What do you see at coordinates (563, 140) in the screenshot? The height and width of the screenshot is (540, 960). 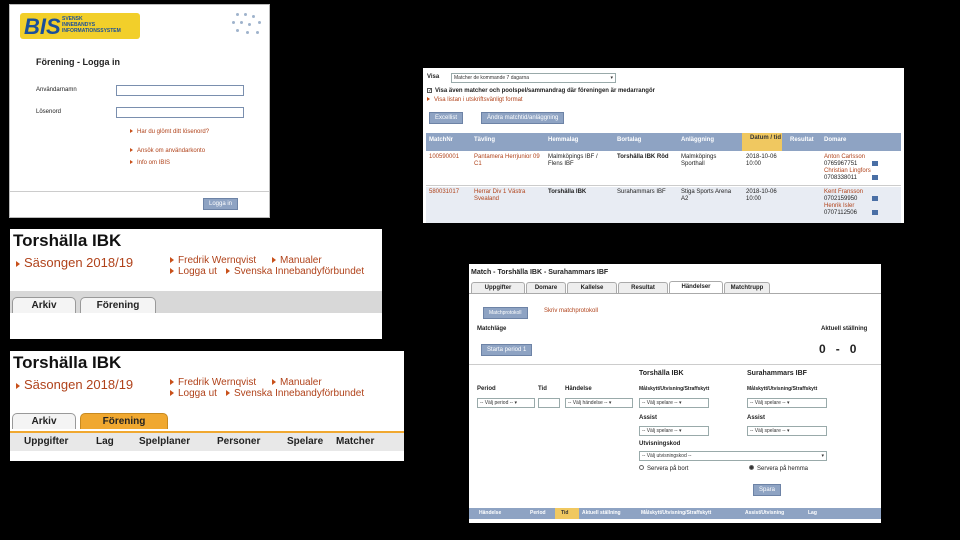 I see `col-header: Hemmalag` at bounding box center [563, 140].